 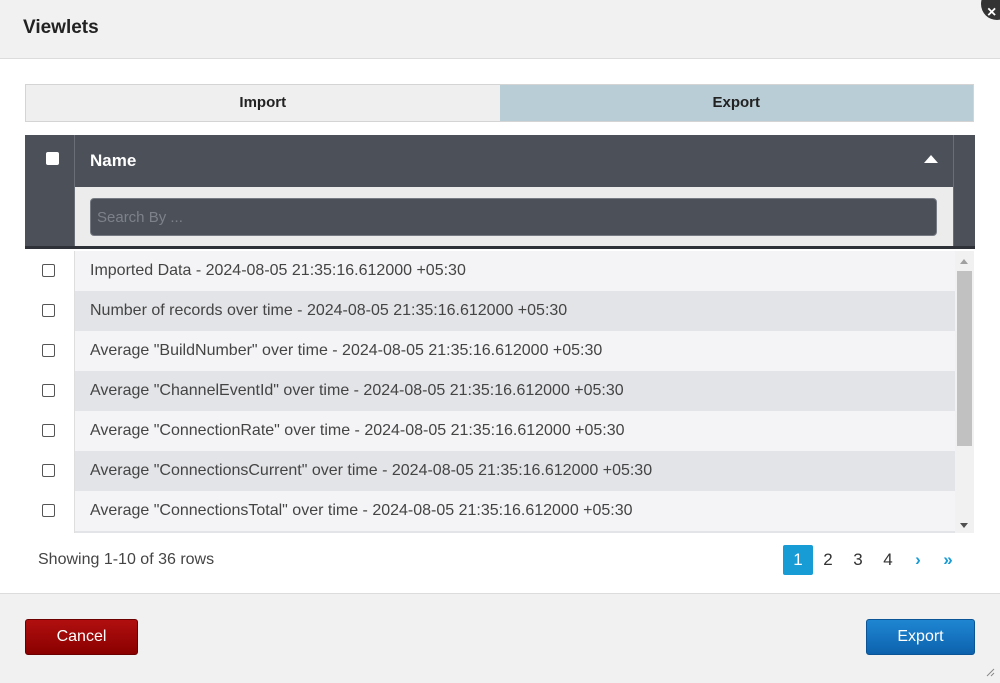 What do you see at coordinates (964, 358) in the screenshot?
I see `scrollbar-thumb` at bounding box center [964, 358].